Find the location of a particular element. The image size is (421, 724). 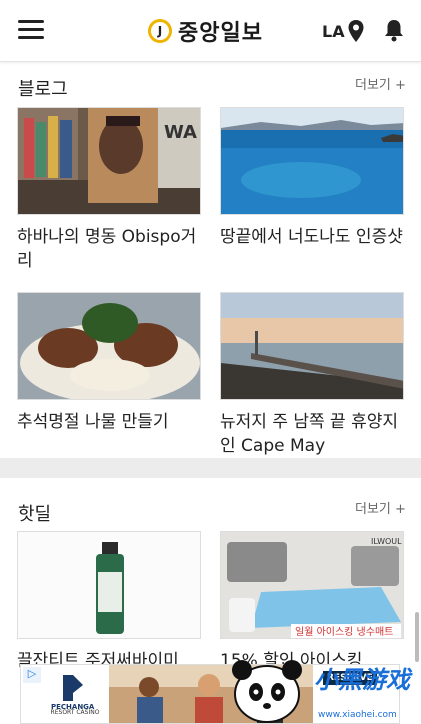

section-divider is located at coordinates (210, 468).